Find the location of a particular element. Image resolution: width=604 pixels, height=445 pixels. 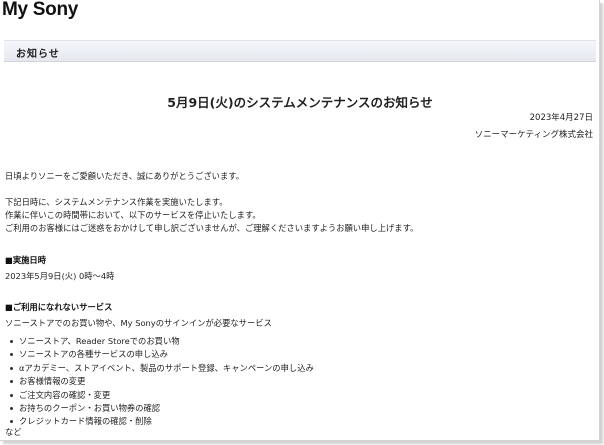

list-item-label: αアカデミー、ストアイベント、製品のサポート登録、キャンペーンの申し込み is located at coordinates (166, 367).